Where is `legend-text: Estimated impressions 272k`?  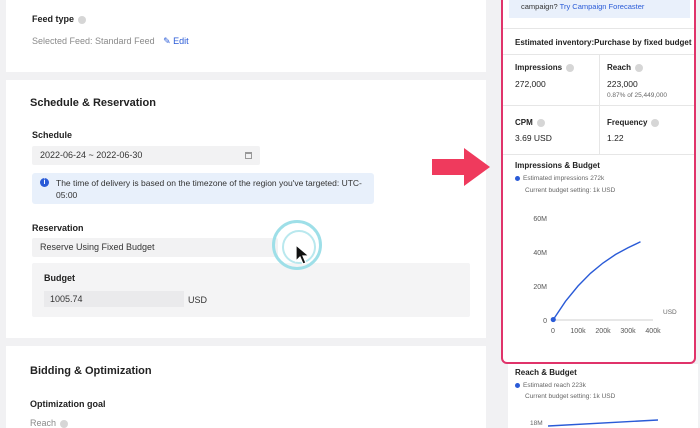 legend-text: Estimated impressions 272k is located at coordinates (564, 178).